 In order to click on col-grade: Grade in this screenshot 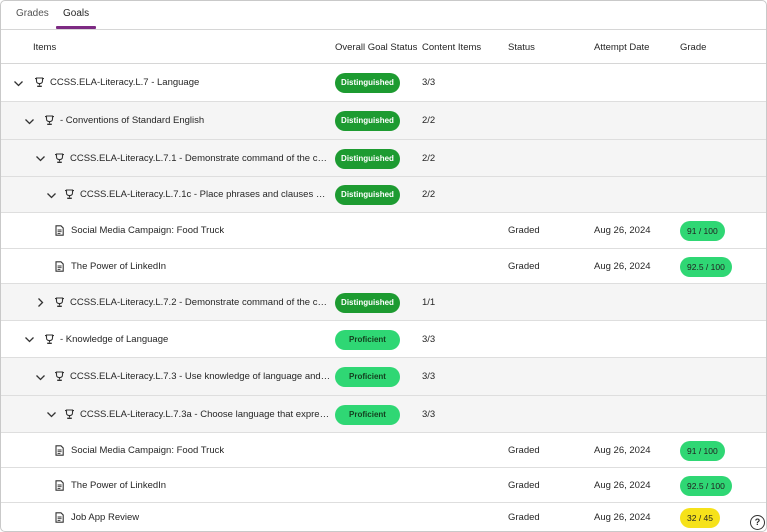, I will do `click(693, 47)`.